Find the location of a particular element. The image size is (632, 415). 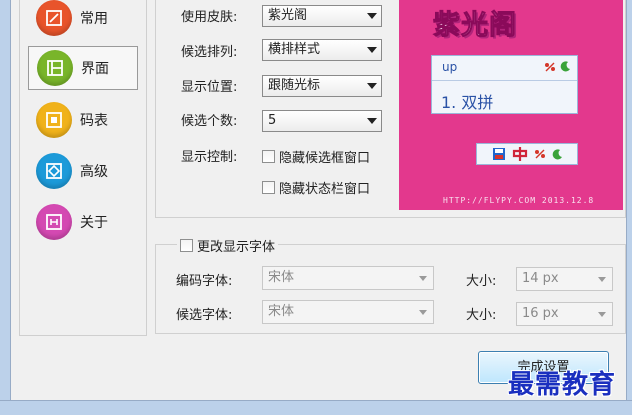

code-size-select: 14 px is located at coordinates (564, 279).